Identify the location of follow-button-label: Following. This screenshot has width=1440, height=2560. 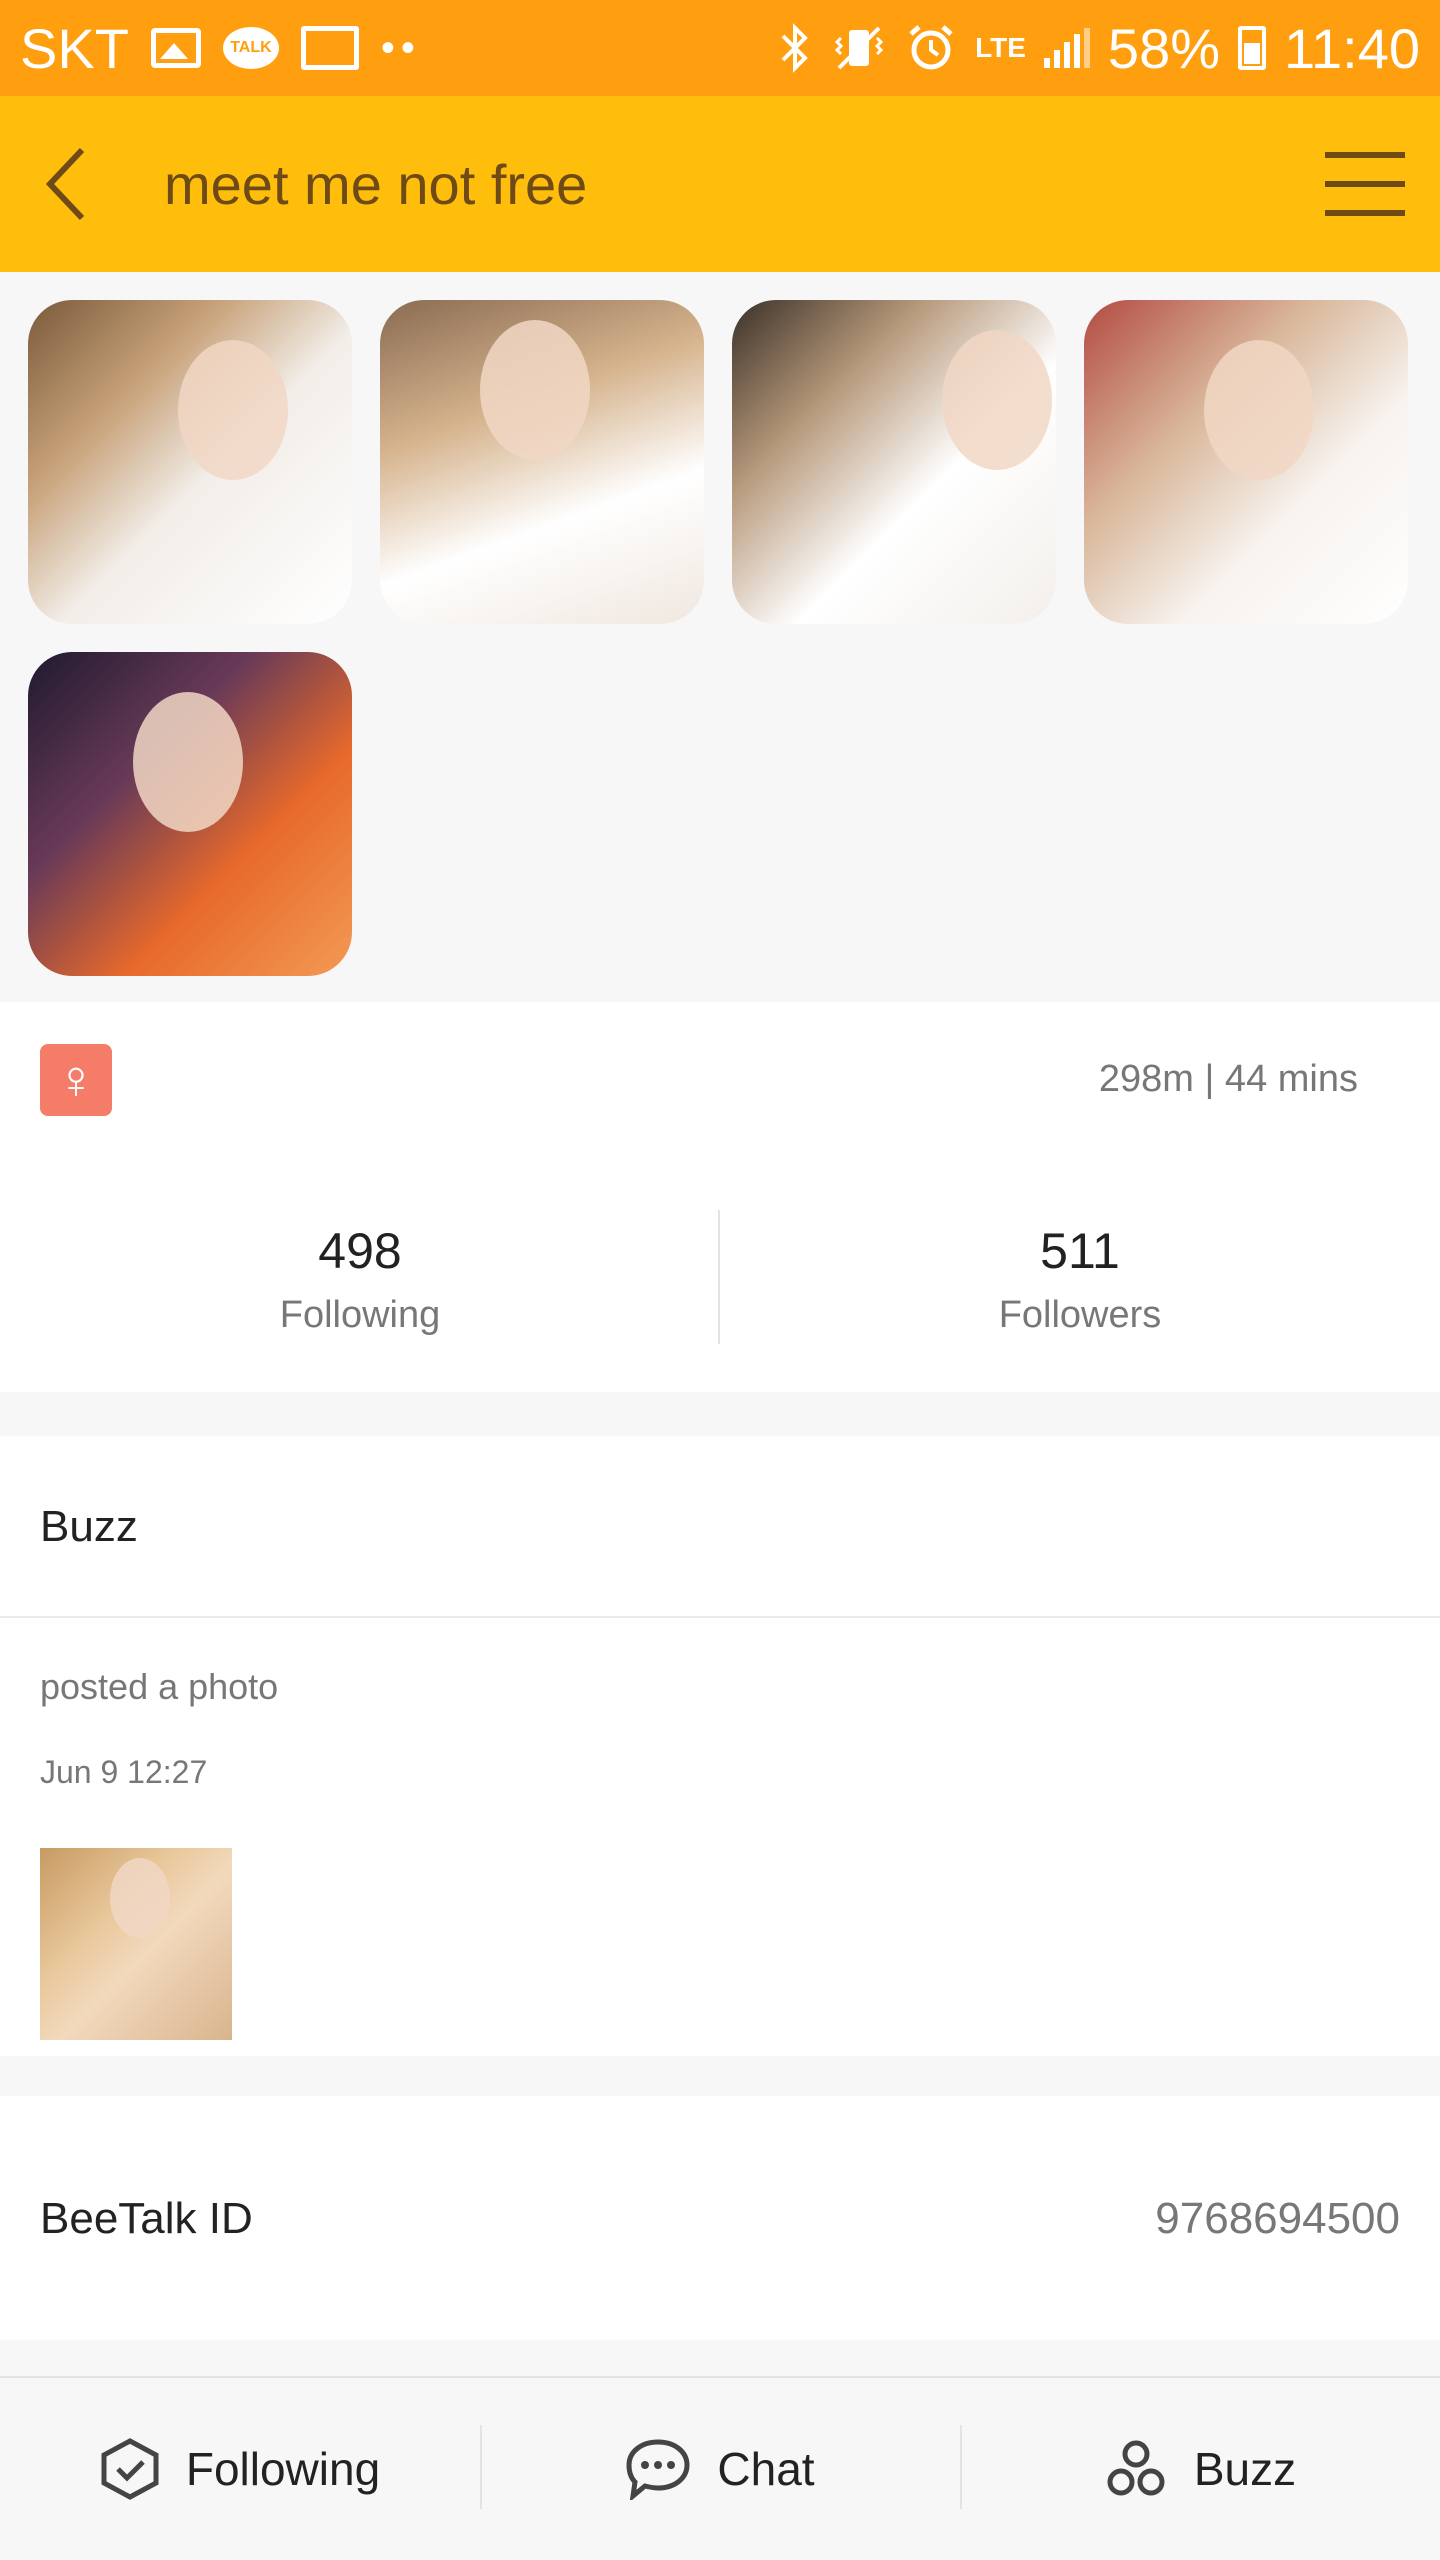
(283, 2469).